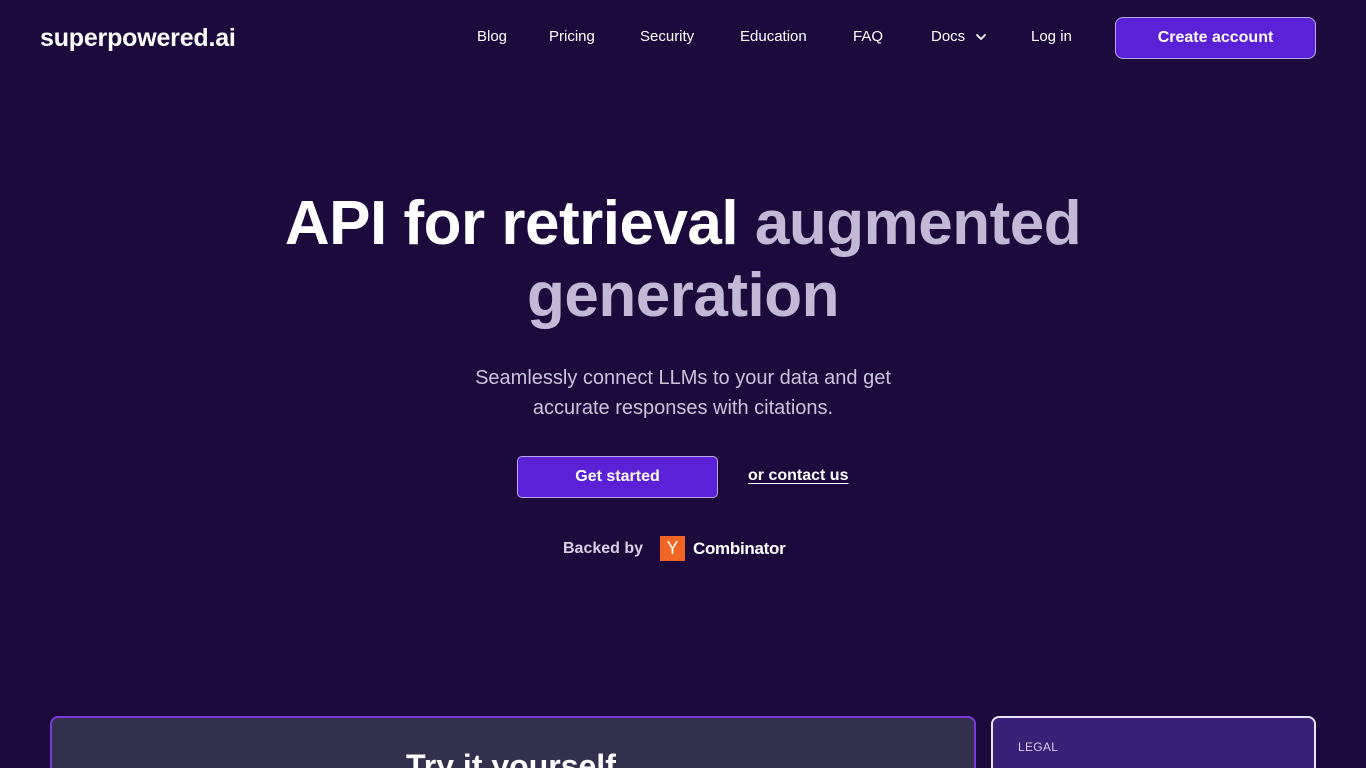  Describe the element at coordinates (948, 36) in the screenshot. I see `nav-docs-label: Docs` at that location.